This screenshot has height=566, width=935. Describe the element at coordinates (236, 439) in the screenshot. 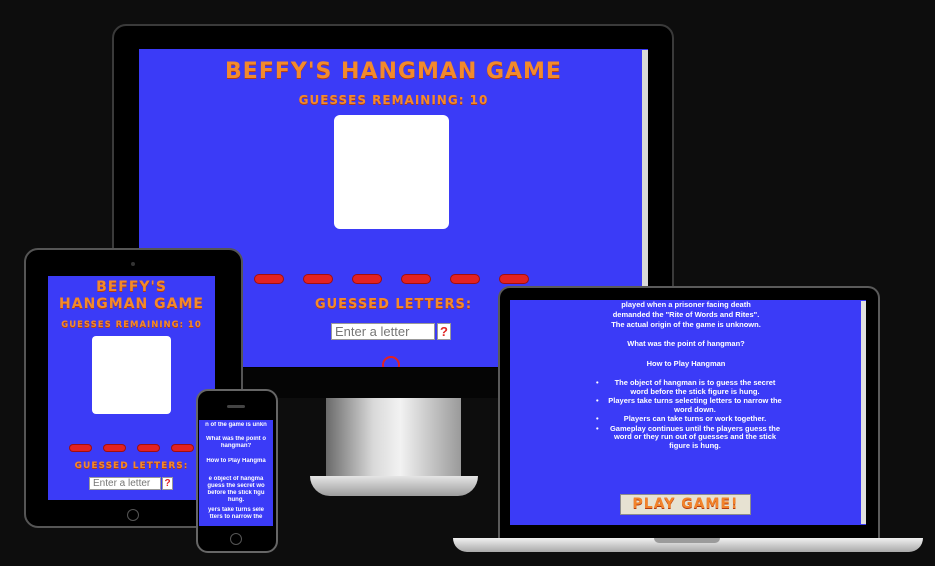

I see `phone-text-line: What was the point o` at that location.